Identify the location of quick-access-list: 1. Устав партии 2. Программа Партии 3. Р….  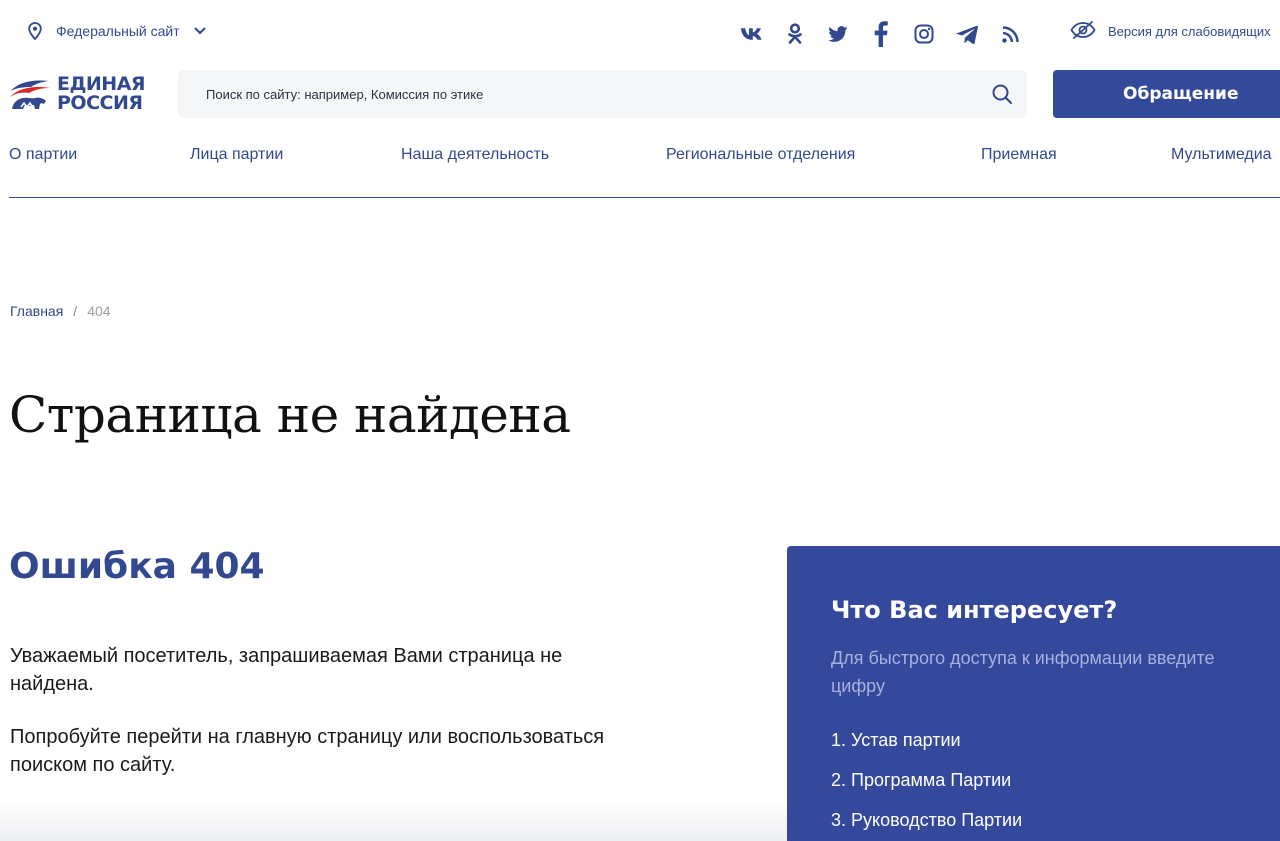
(926, 784).